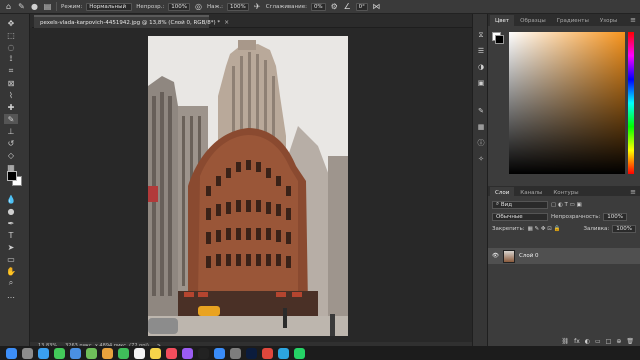  I want to click on brush-preset-icon: ●, so click(34, 6).